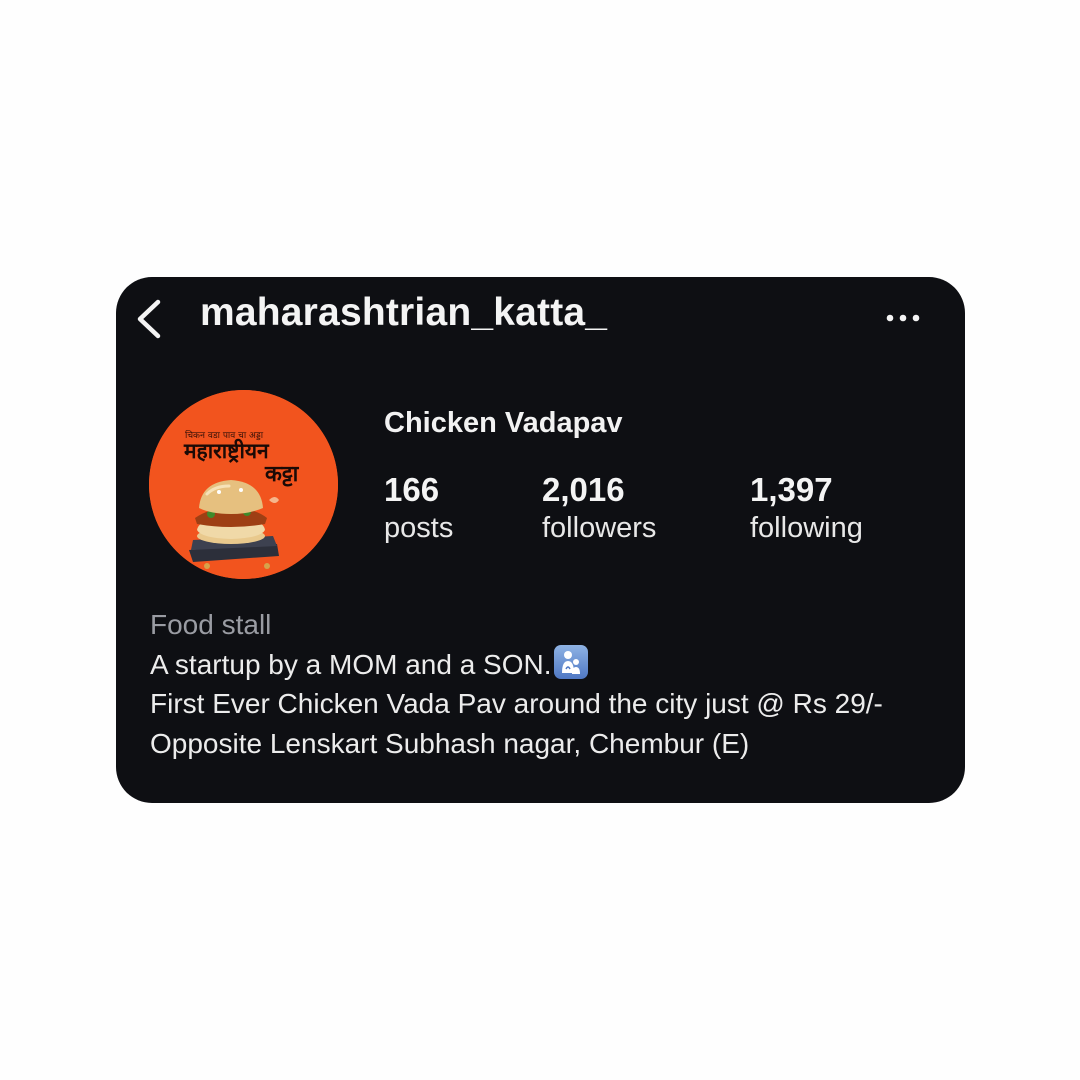 The image size is (1080, 1080). Describe the element at coordinates (583, 489) in the screenshot. I see `followers-count: 2,016` at that location.